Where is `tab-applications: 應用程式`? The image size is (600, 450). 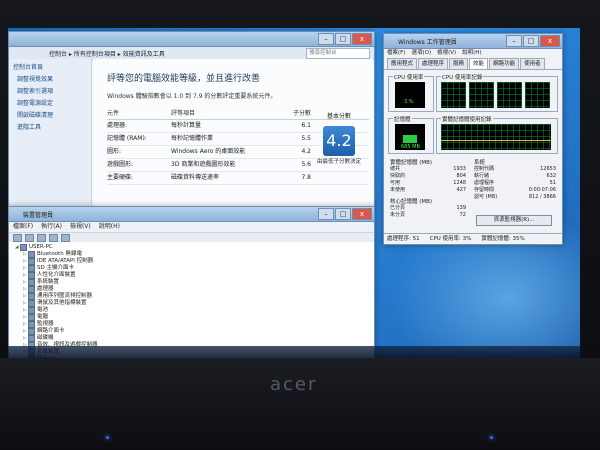 tab-applications: 應用程式 is located at coordinates (402, 63).